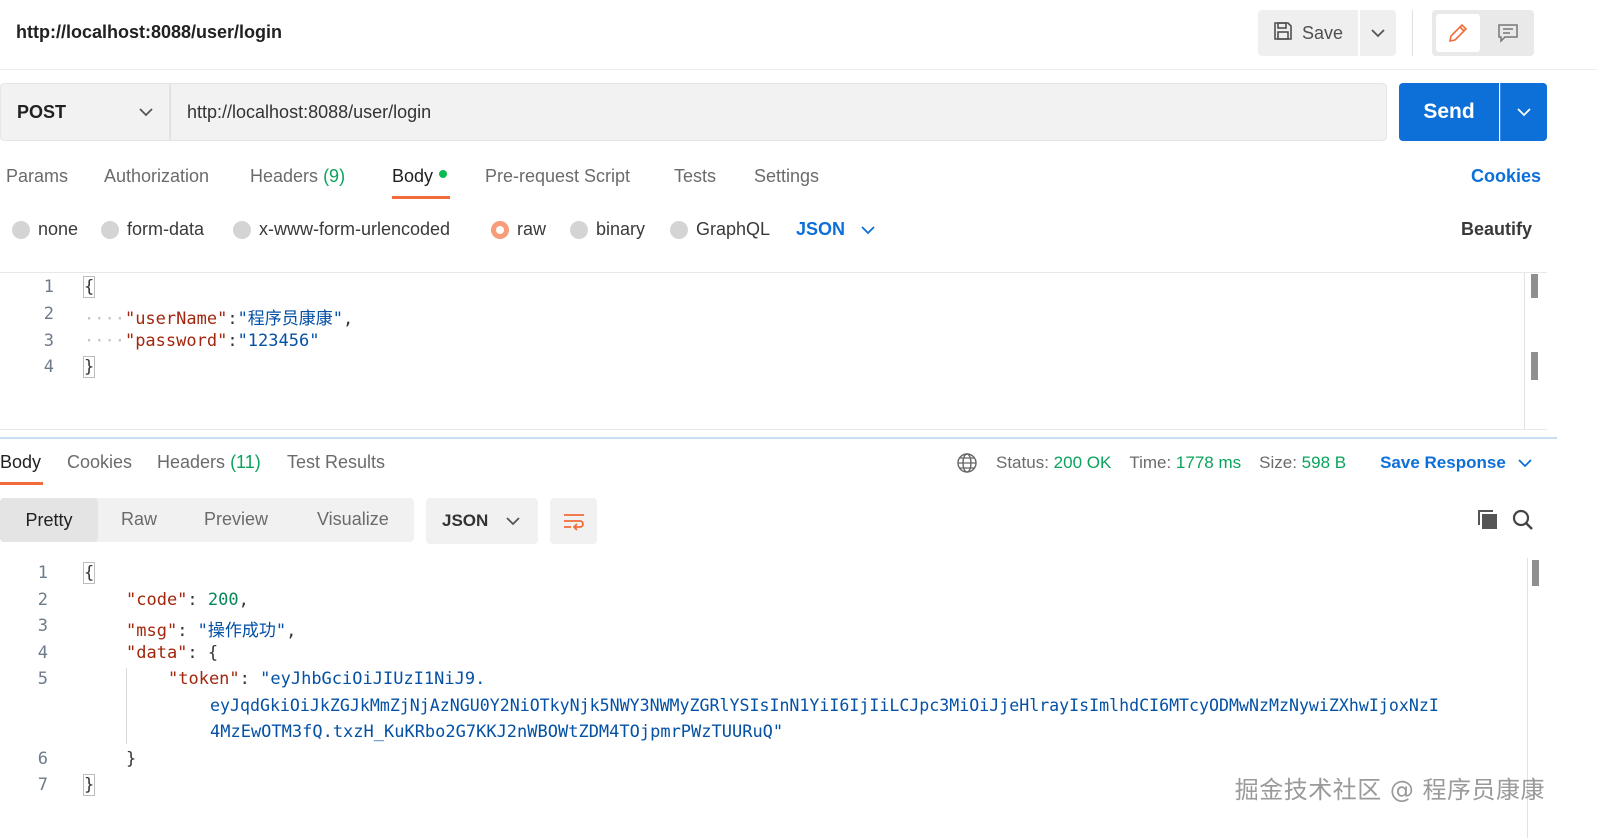 Image resolution: width=1597 pixels, height=838 pixels. What do you see at coordinates (156, 176) in the screenshot?
I see `tab-authorization: Authorization` at bounding box center [156, 176].